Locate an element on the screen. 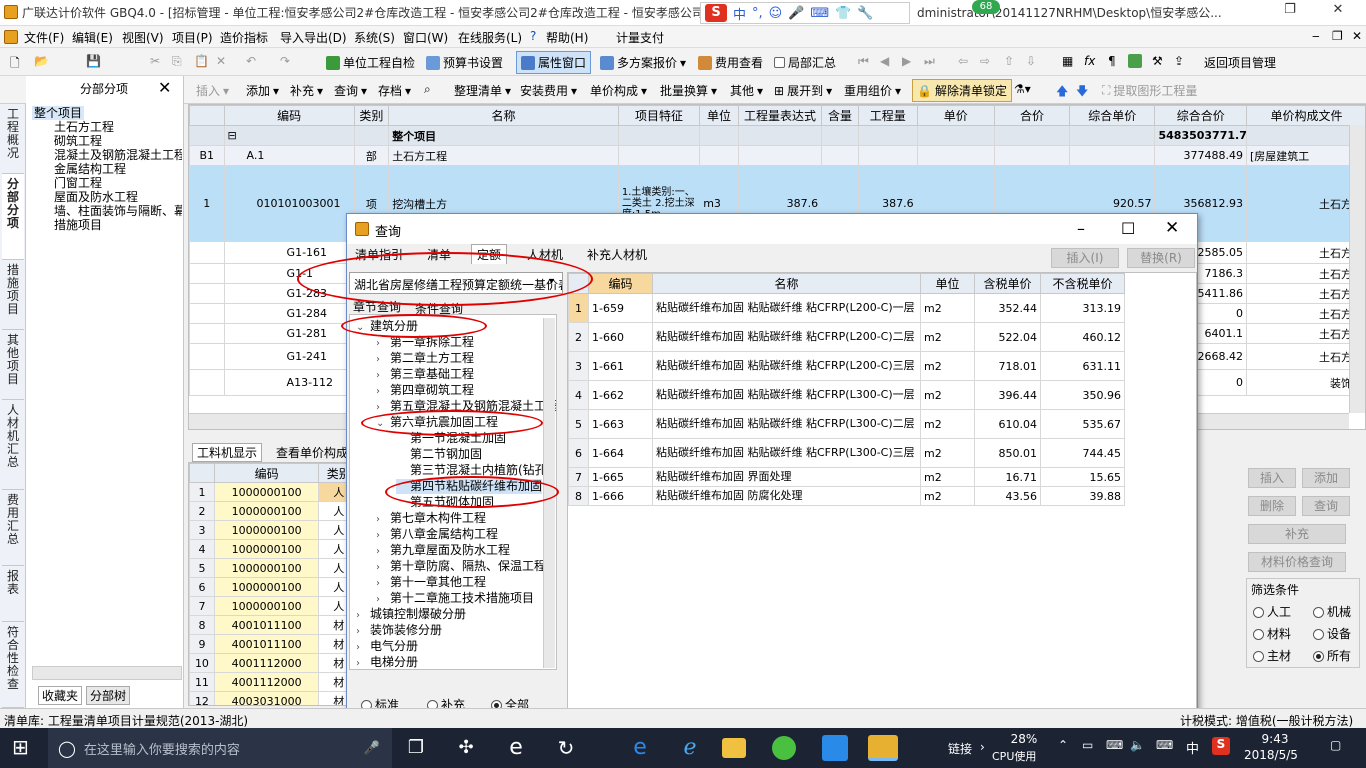 Image resolution: width=1366 pixels, height=768 pixels. nav-item-concrete: 混凝土及钢筋混凝土工程 is located at coordinates (118, 155).